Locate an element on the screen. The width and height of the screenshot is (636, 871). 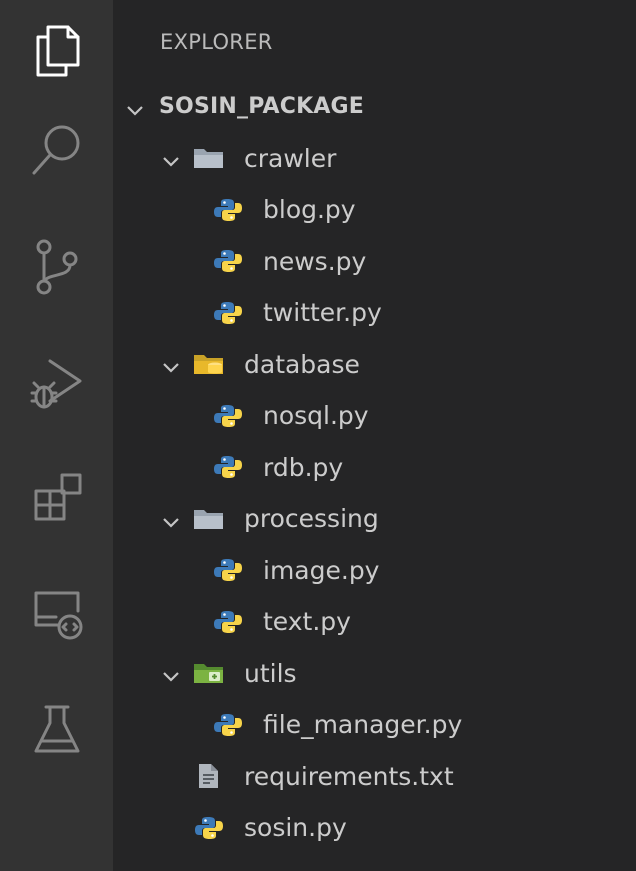
activity-extensions is located at coordinates (56, 498).